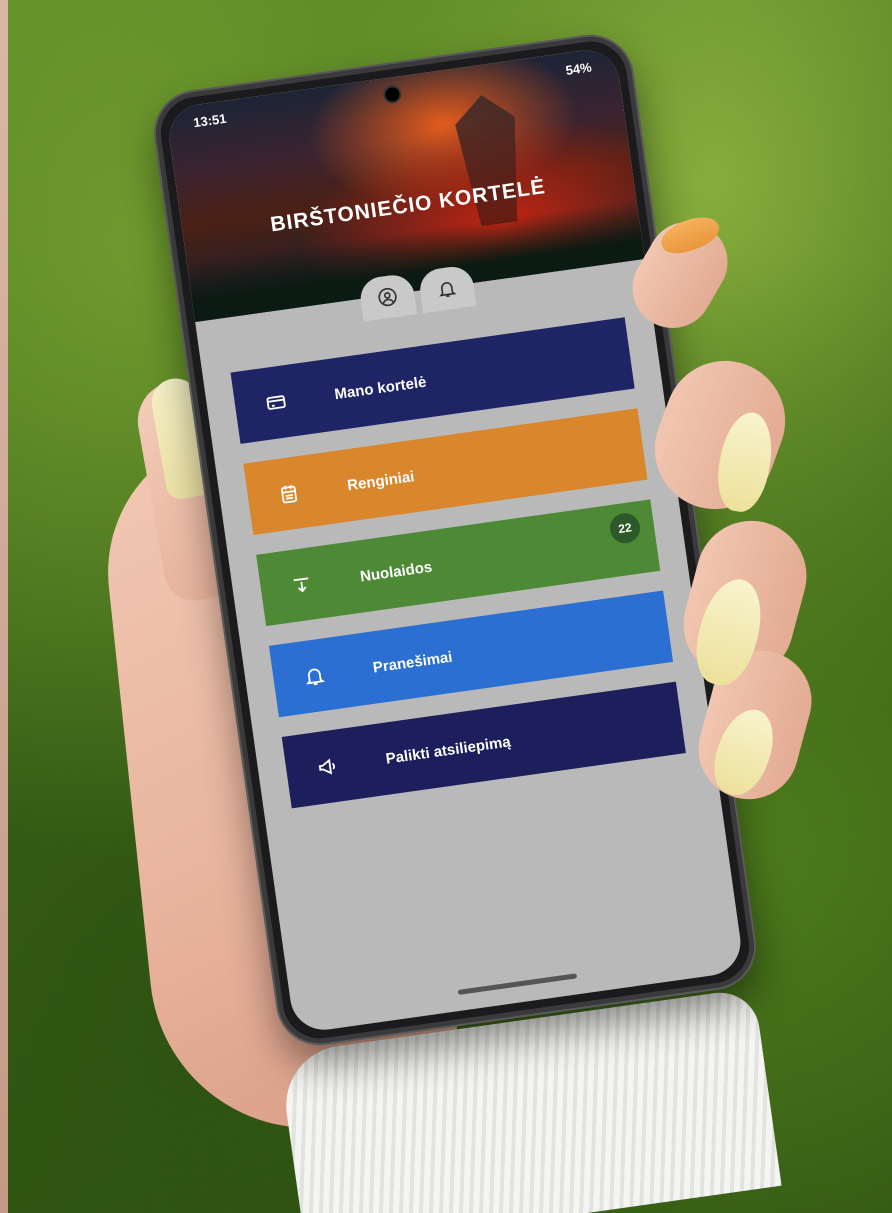 The width and height of the screenshot is (892, 1213). Describe the element at coordinates (275, 402) in the screenshot. I see `card-icon` at that location.